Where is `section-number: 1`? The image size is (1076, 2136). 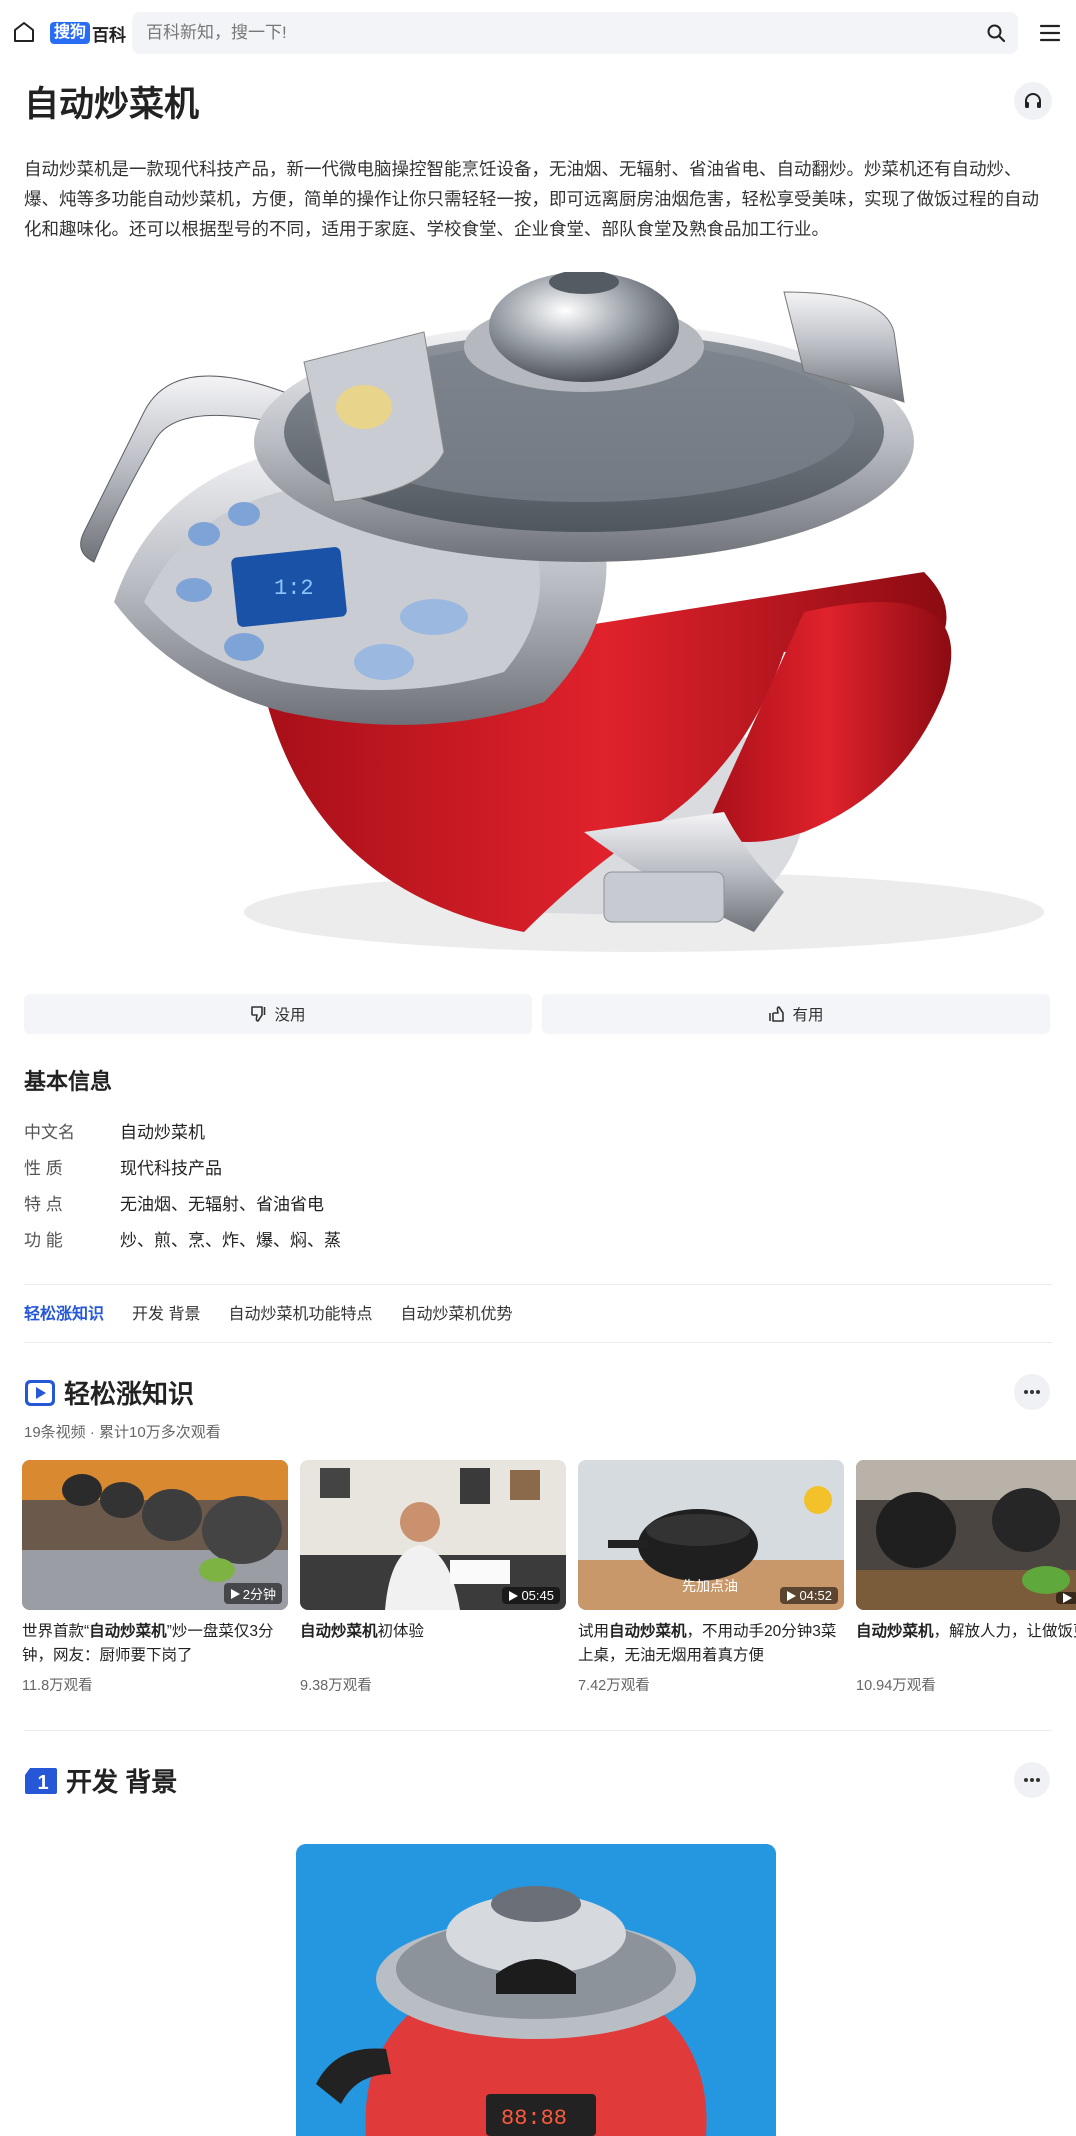
section-number: 1 is located at coordinates (42, 1783).